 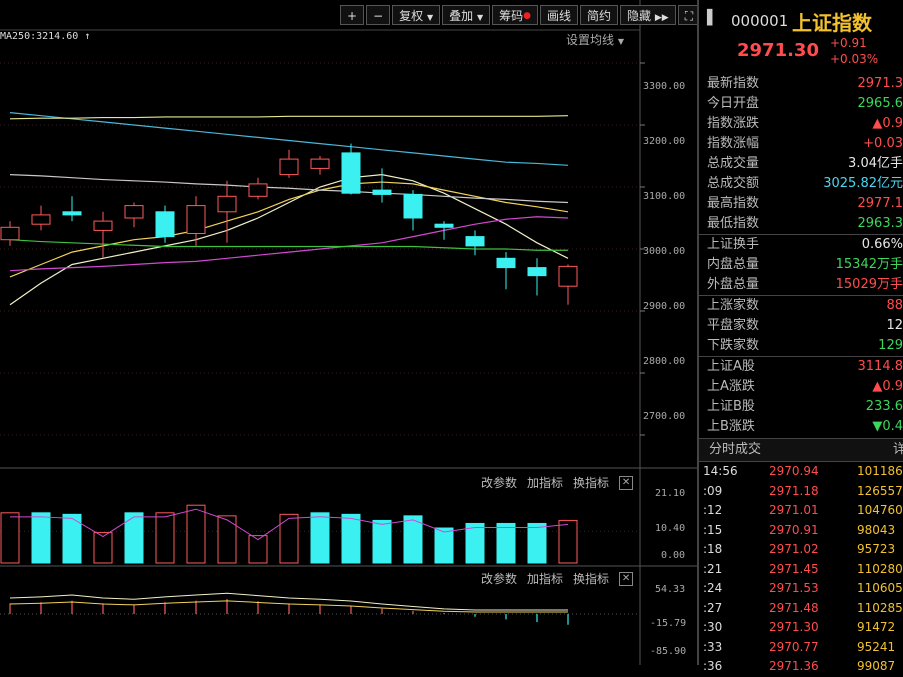 What do you see at coordinates (733, 144) in the screenshot?
I see `quote-label: 指数涨幅` at bounding box center [733, 144].